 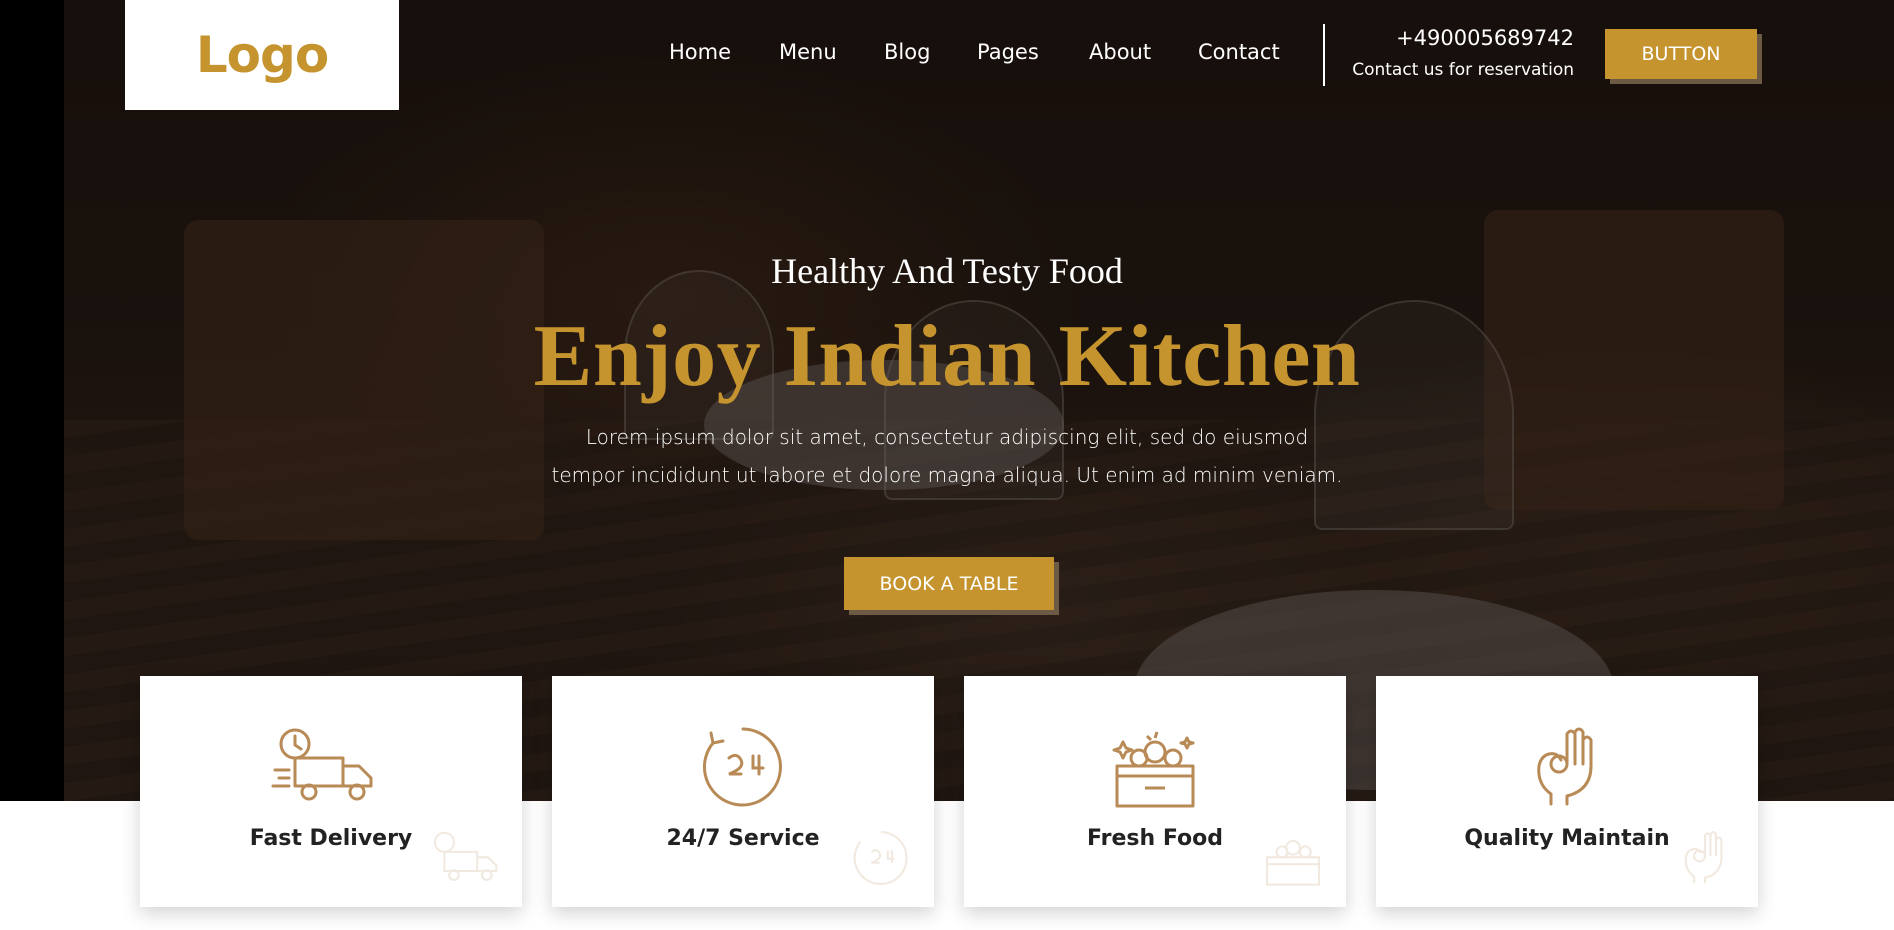 What do you see at coordinates (949, 583) in the screenshot?
I see `book-table-button: BOOK A TABLE` at bounding box center [949, 583].